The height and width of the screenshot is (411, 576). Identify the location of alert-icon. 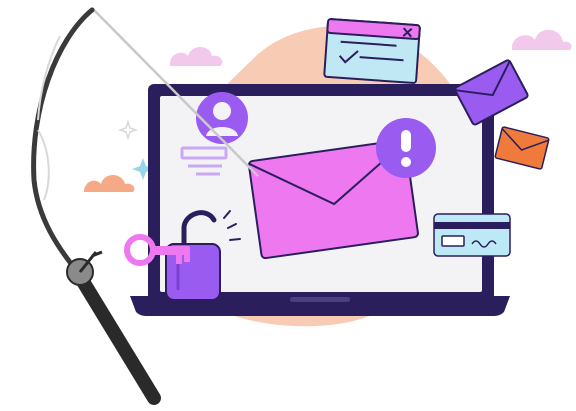
(406, 148).